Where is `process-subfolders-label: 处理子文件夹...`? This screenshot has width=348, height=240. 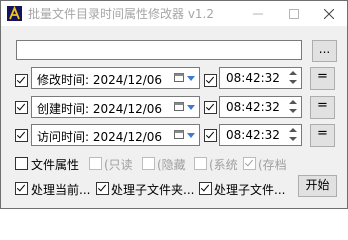 process-subfolders-label: 处理子文件夹... is located at coordinates (153, 190).